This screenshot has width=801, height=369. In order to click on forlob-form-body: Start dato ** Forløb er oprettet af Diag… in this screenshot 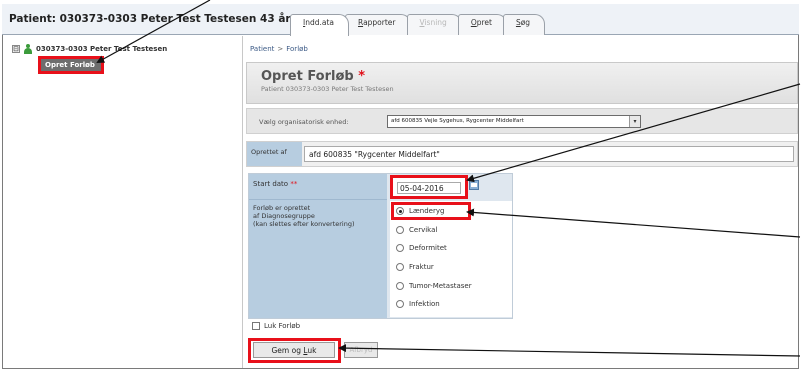, I will do `click(380, 246)`.